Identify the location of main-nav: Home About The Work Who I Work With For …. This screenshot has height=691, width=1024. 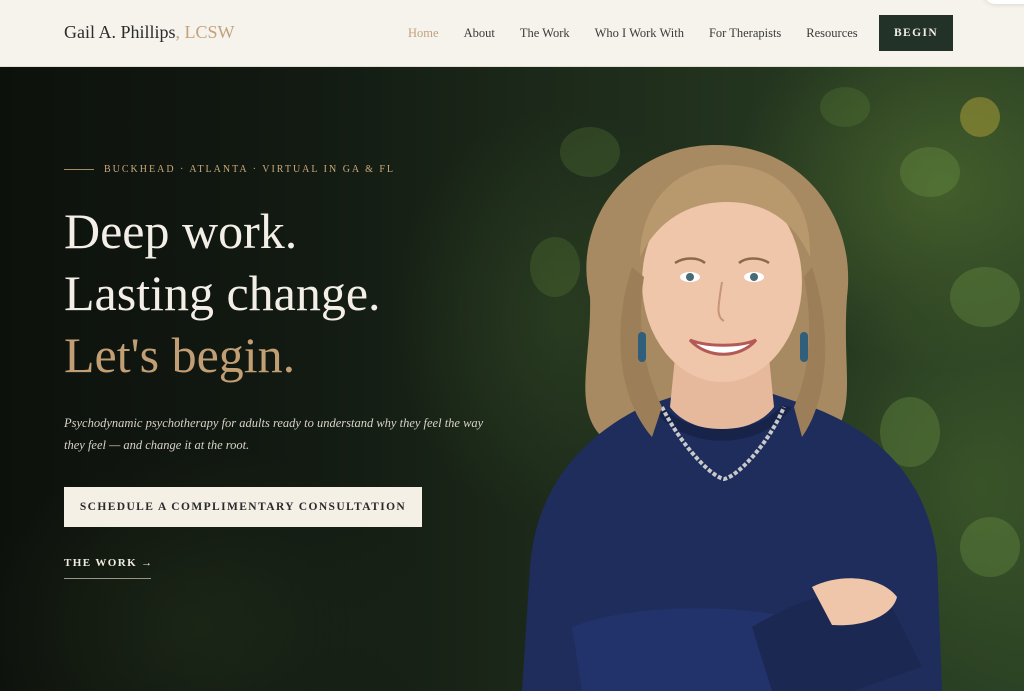
(633, 33).